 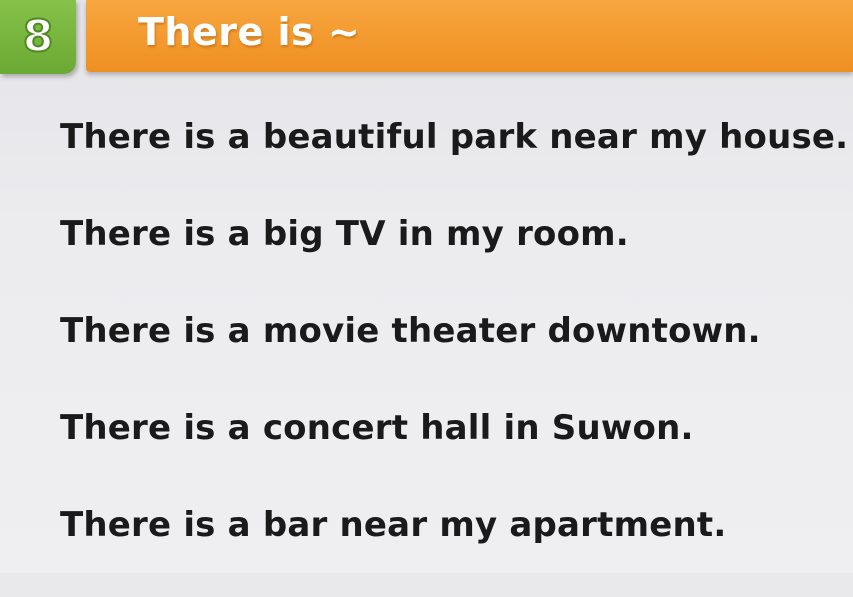 I want to click on lesson-number-badge: 8, so click(x=38, y=37).